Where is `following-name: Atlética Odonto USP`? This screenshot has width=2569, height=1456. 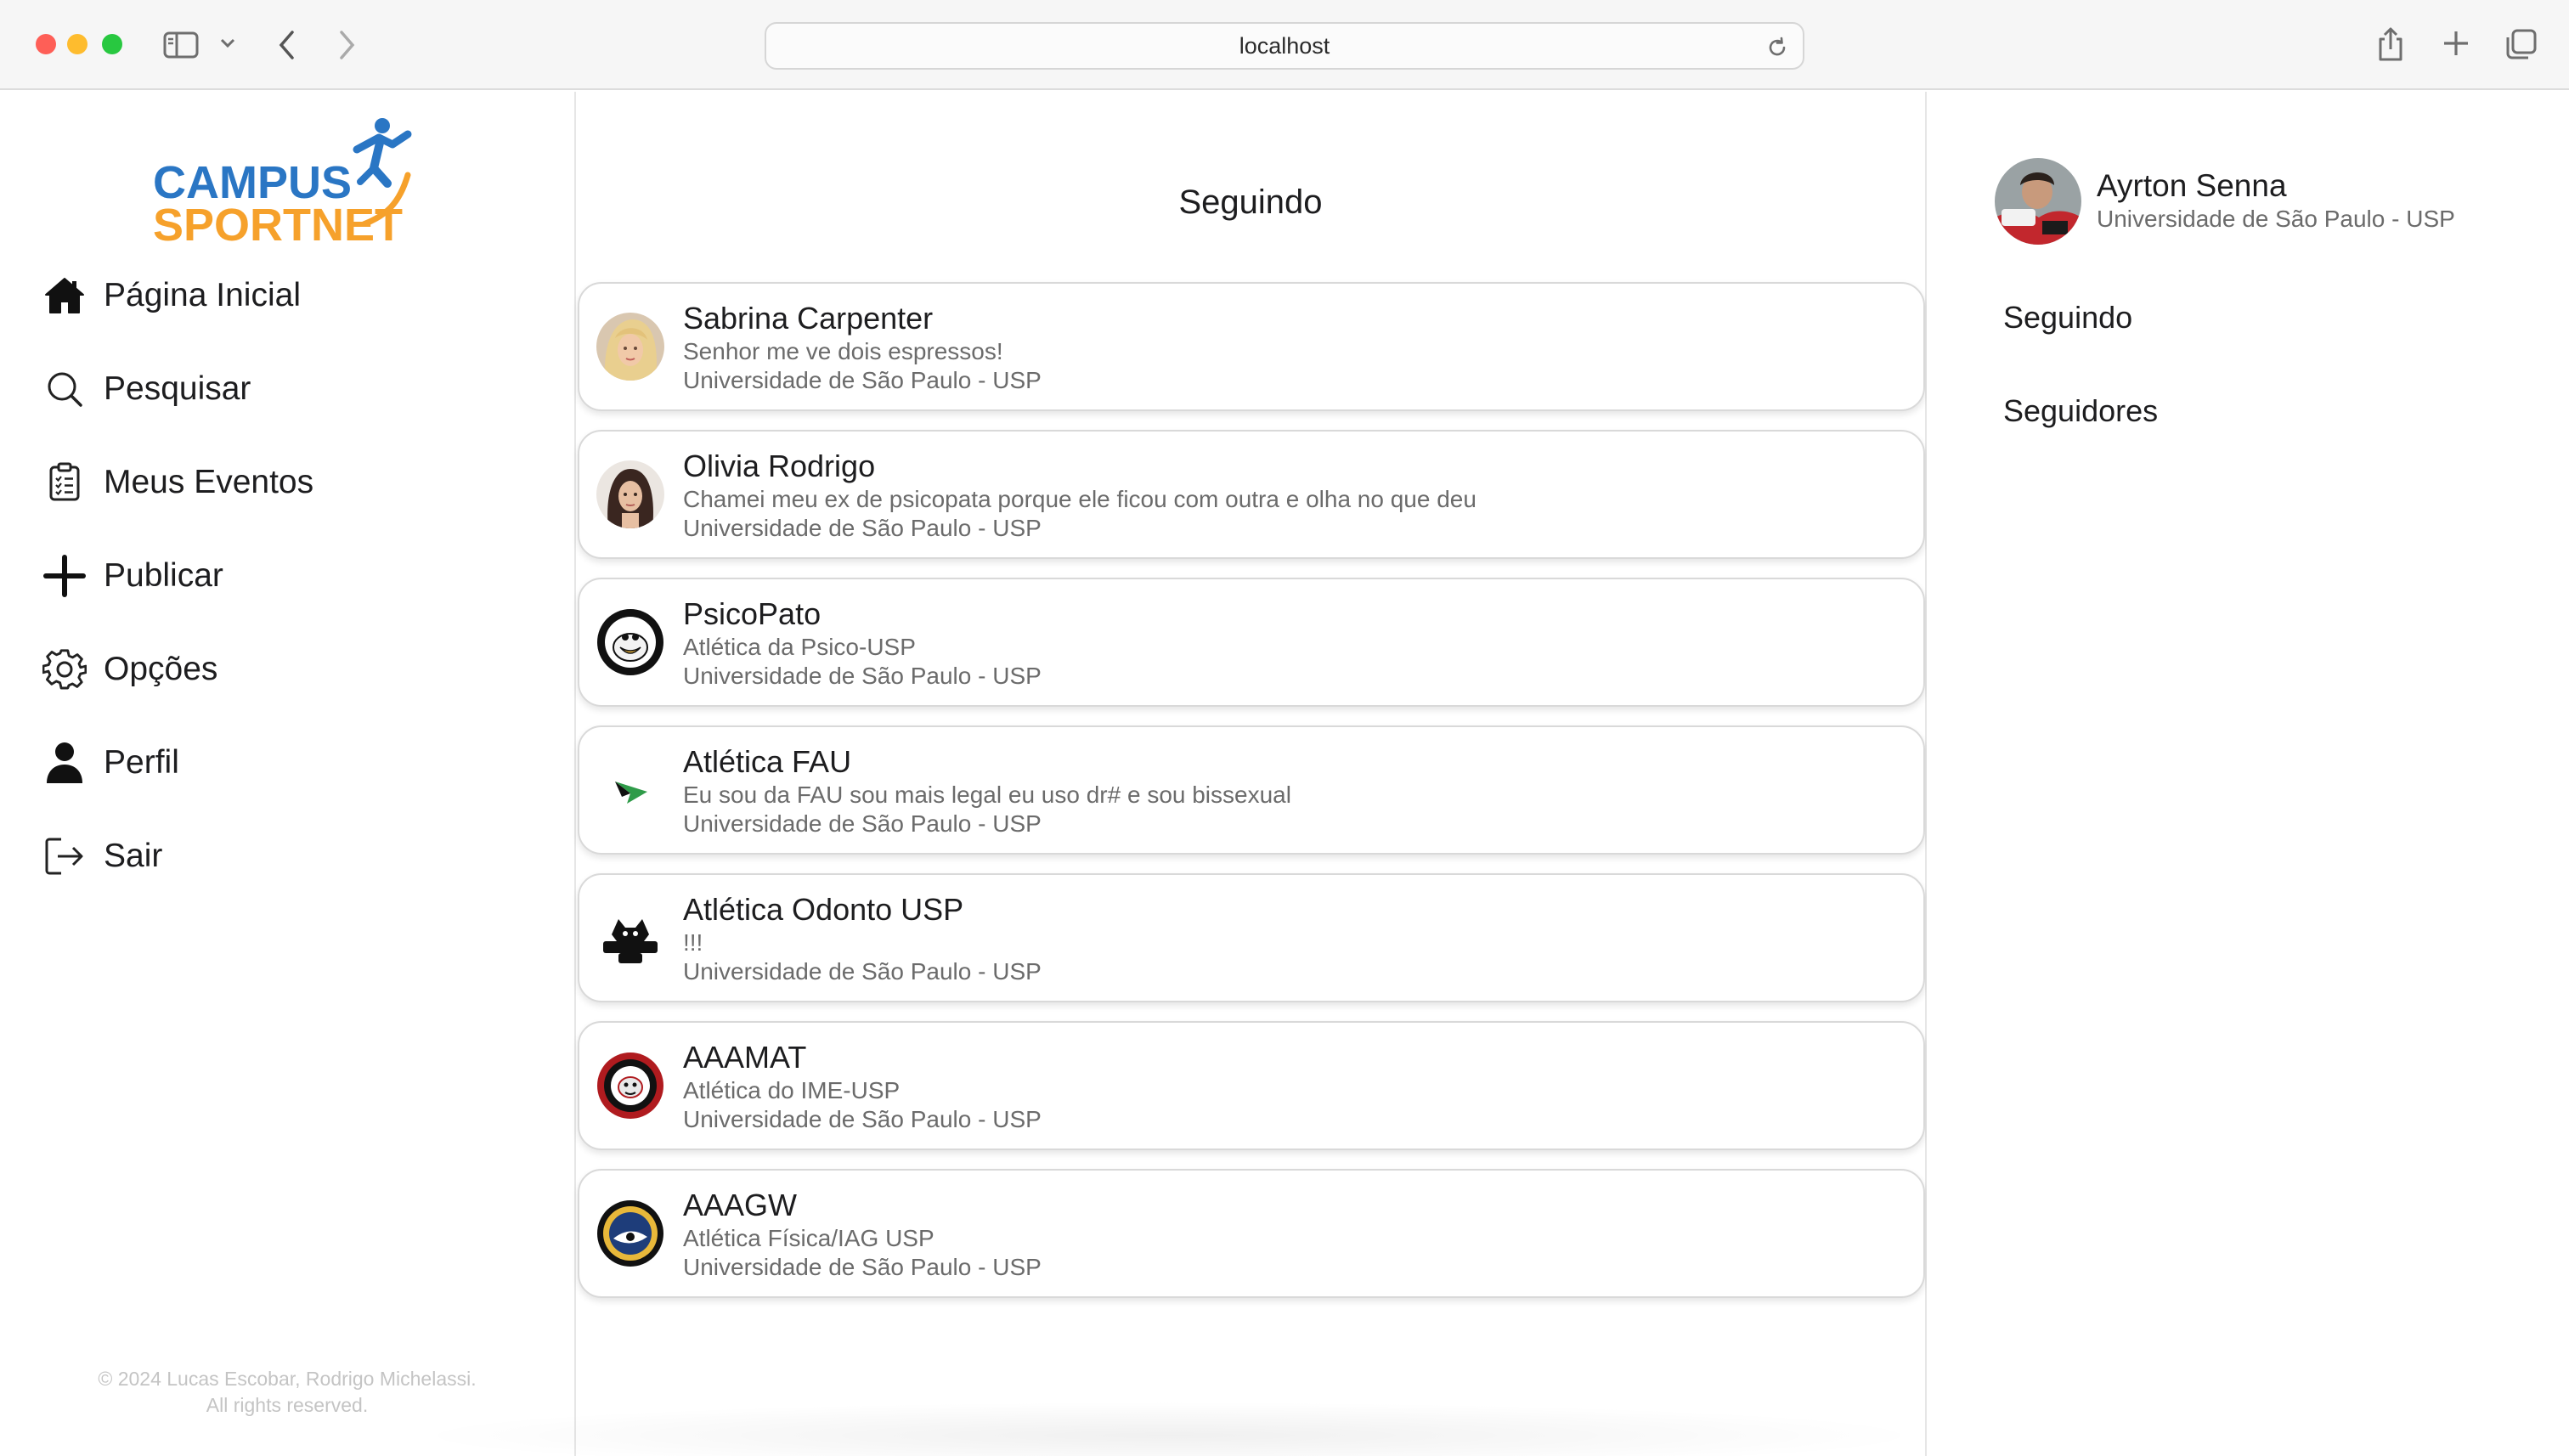 following-name: Atlética Odonto USP is located at coordinates (823, 910).